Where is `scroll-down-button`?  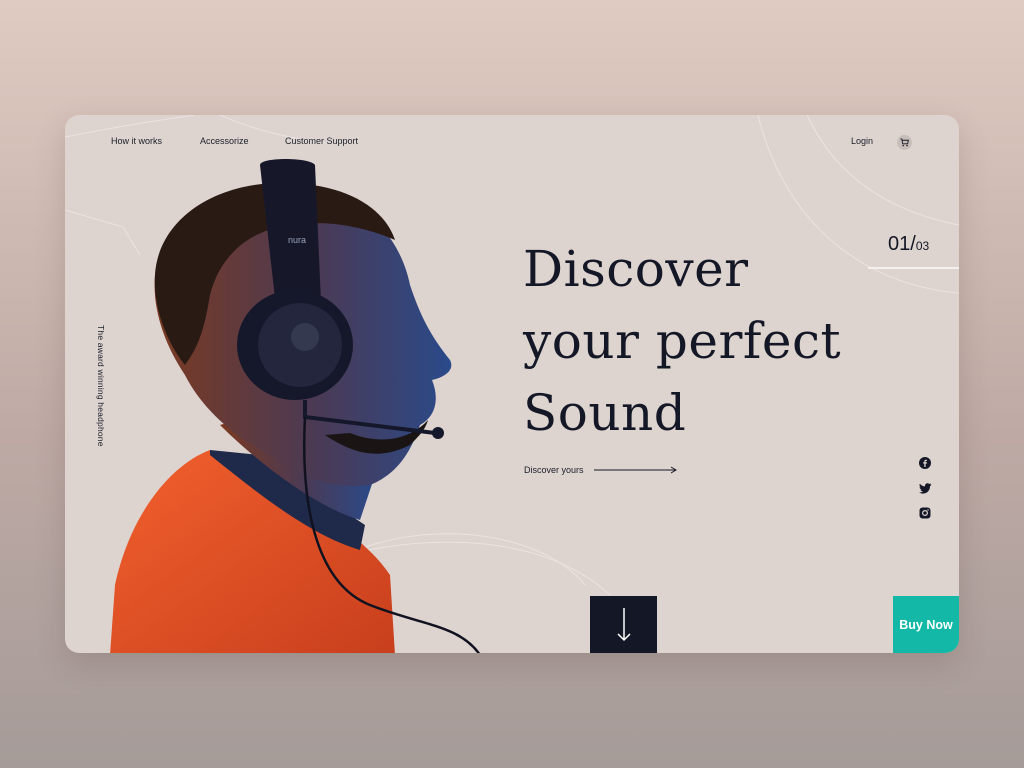
scroll-down-button is located at coordinates (623, 624).